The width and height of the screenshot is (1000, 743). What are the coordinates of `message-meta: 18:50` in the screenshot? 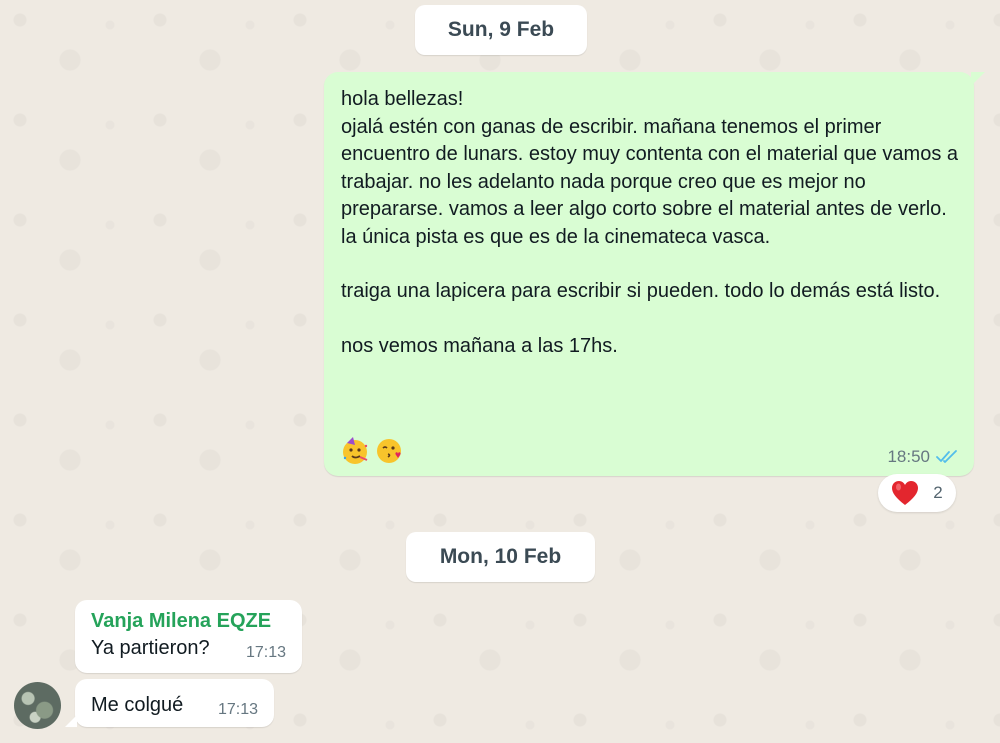 It's located at (922, 457).